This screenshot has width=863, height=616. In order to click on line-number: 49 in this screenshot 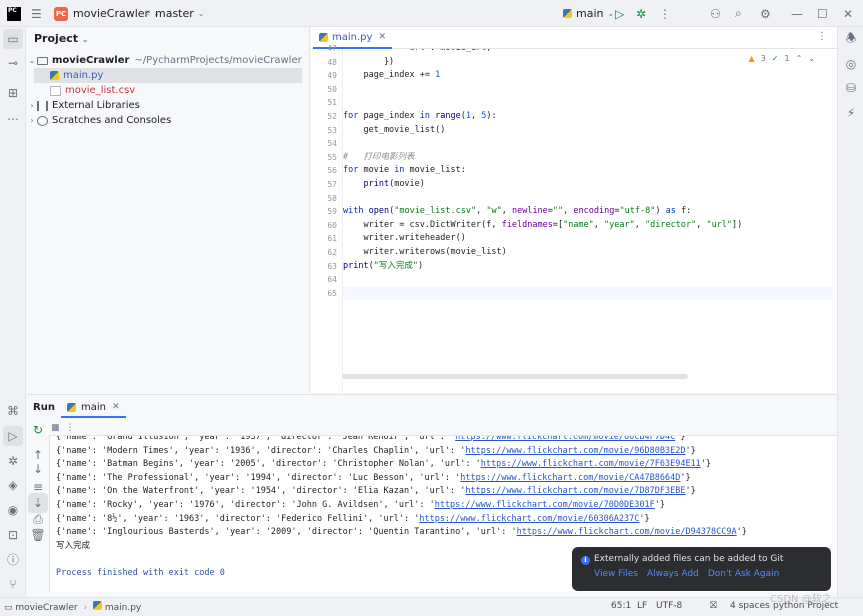, I will do `click(332, 76)`.